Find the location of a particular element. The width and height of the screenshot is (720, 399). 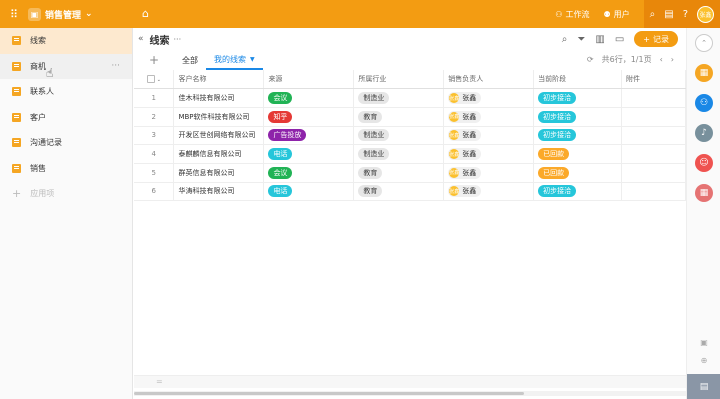

row-number: 4 is located at coordinates (154, 154).